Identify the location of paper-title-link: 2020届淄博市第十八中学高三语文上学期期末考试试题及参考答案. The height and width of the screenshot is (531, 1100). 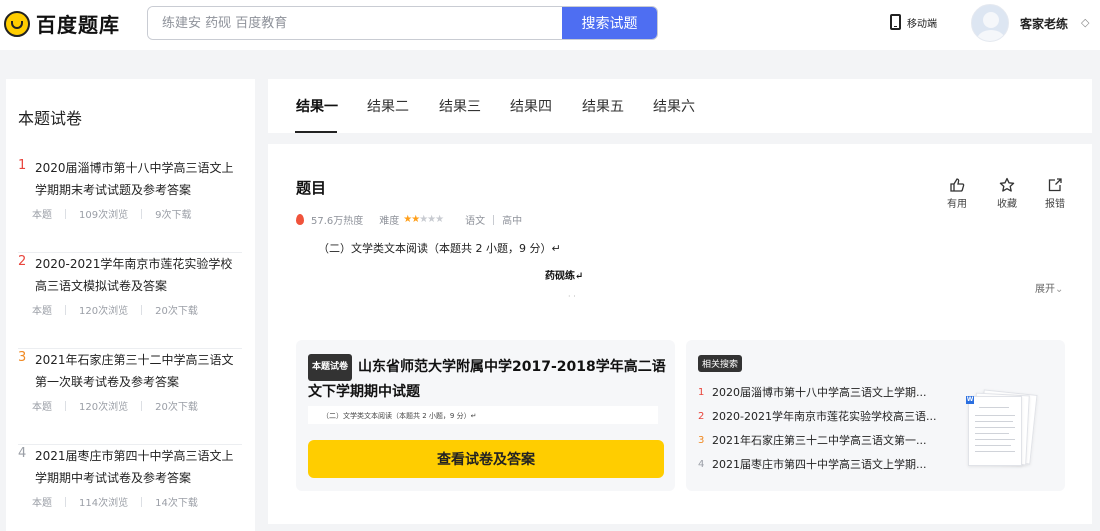
(139, 179).